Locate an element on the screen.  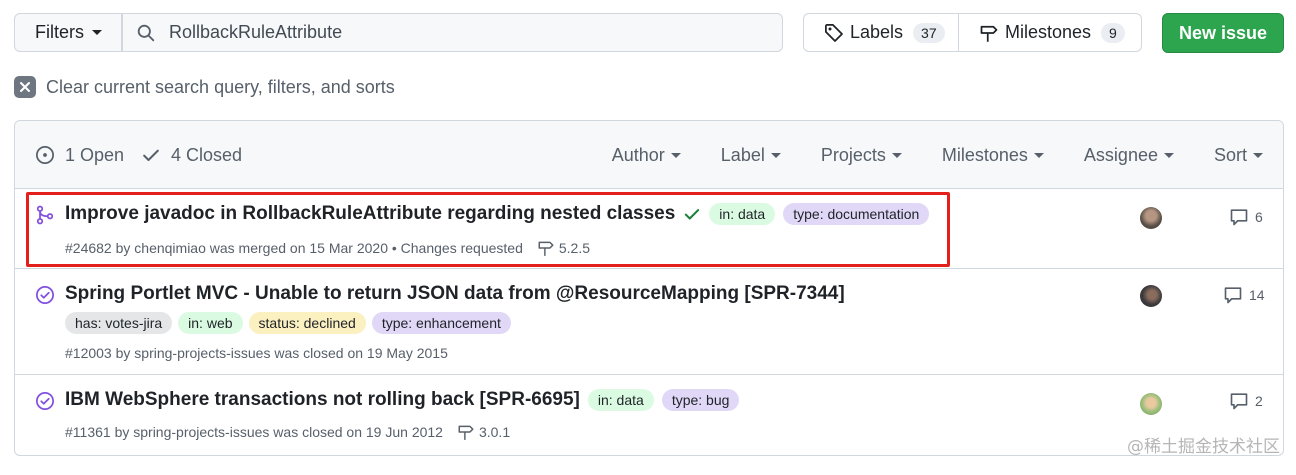
search-icon is located at coordinates (146, 32).